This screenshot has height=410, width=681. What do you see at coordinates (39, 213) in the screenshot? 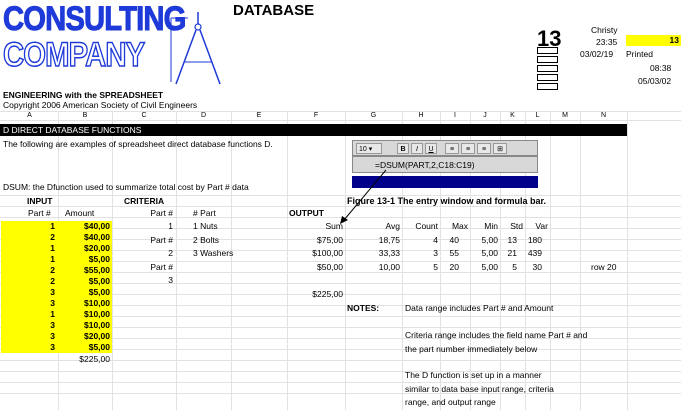
I see `input-part-header: Part #` at bounding box center [39, 213].